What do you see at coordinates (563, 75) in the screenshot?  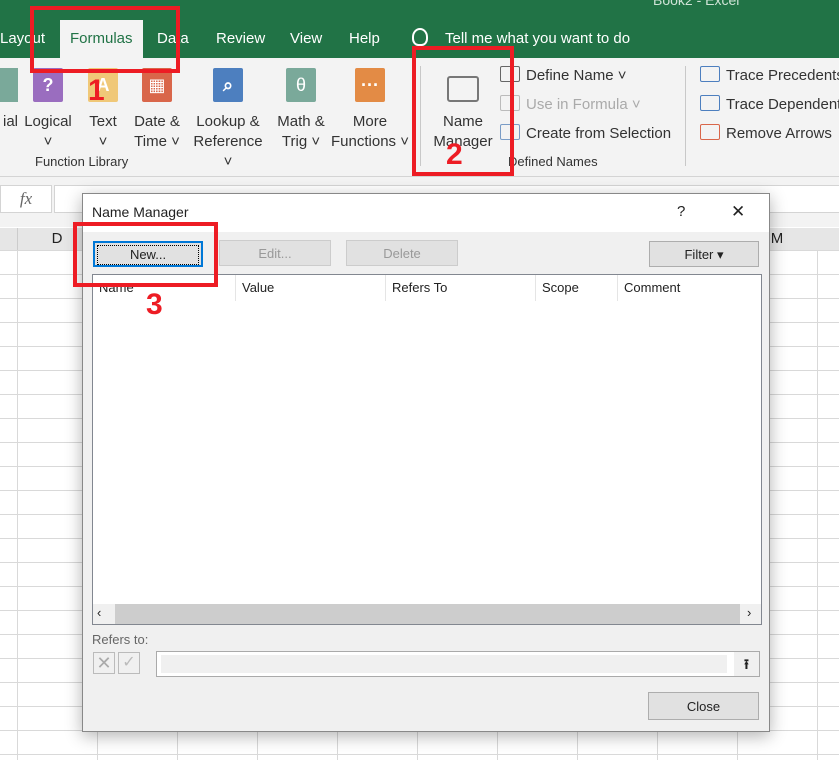 I see `define-name-button: Define Name ˅` at bounding box center [563, 75].